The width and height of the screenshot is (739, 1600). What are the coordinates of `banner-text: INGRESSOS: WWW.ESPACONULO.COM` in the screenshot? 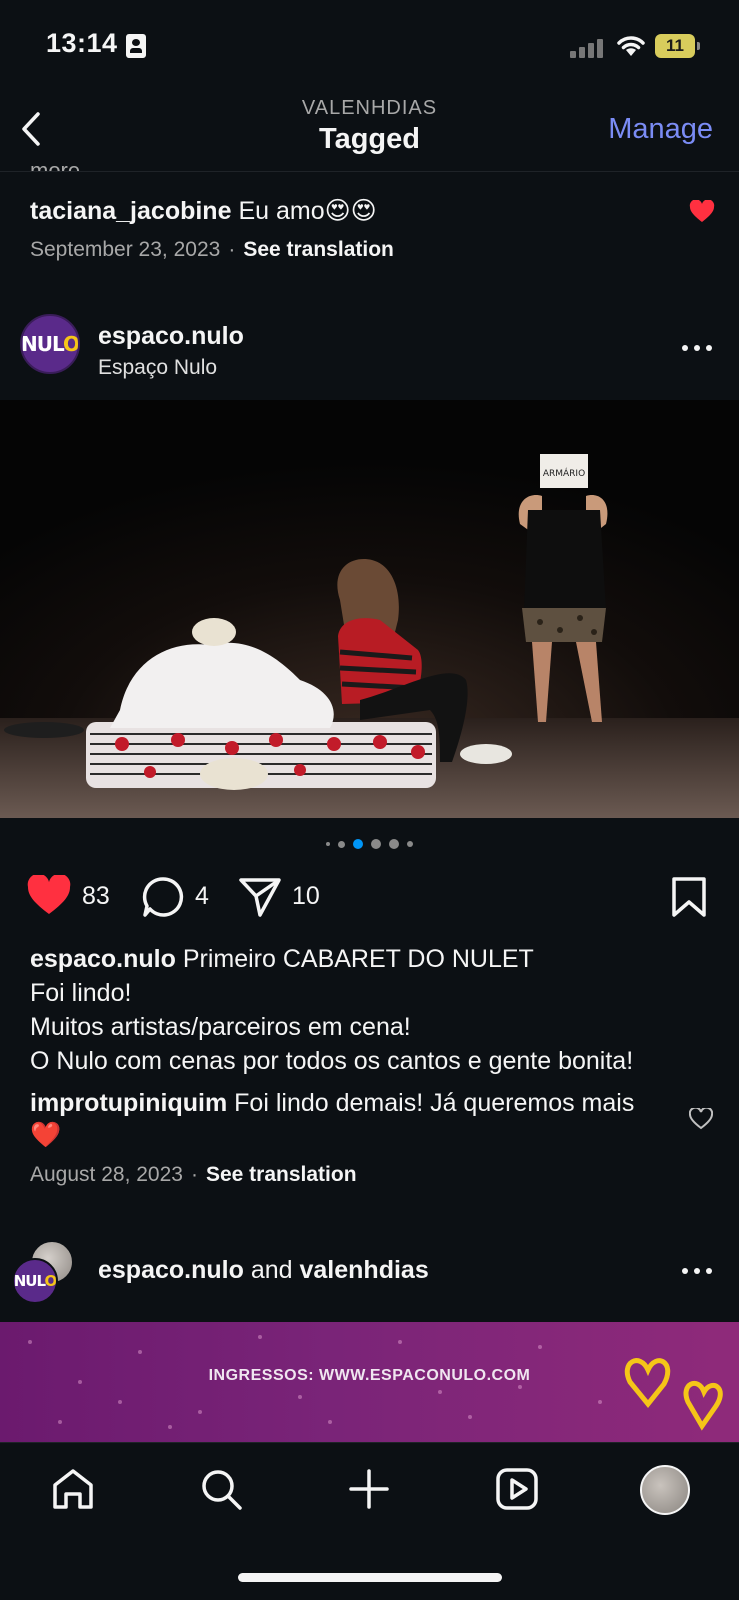 It's located at (369, 1375).